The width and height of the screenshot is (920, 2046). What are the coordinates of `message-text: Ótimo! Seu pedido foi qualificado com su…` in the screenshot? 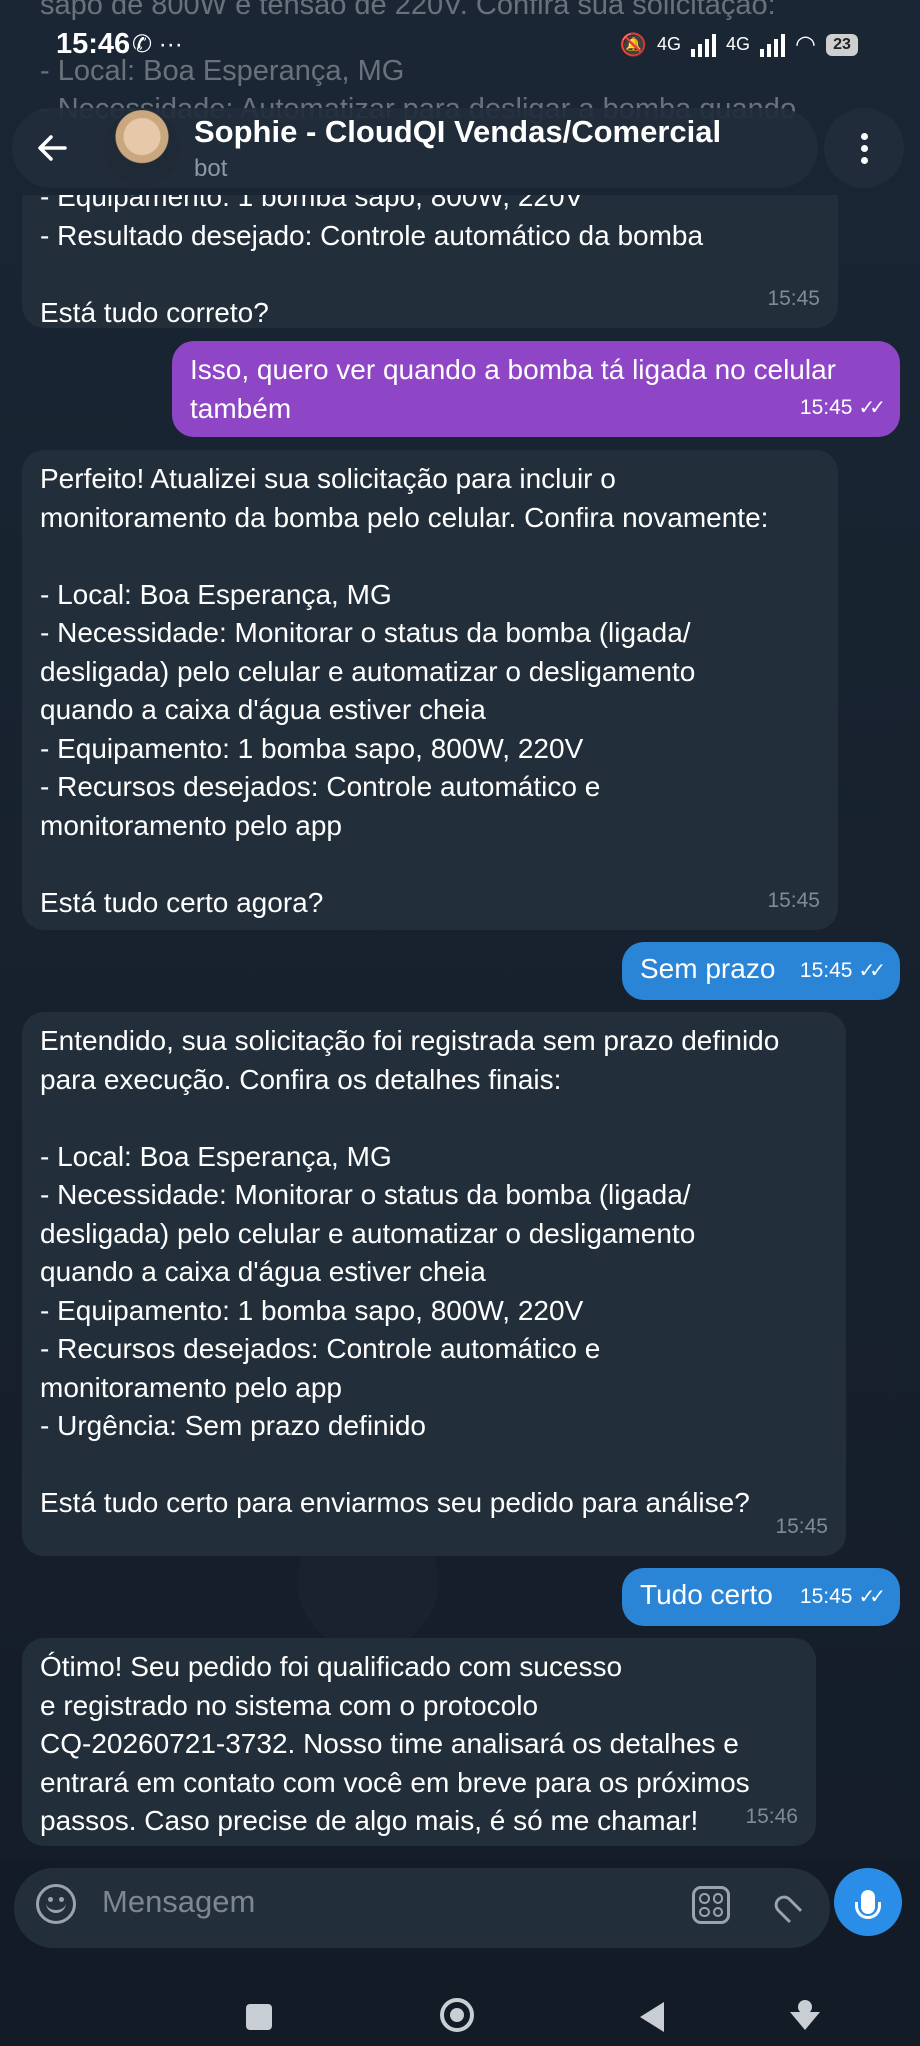 It's located at (395, 1743).